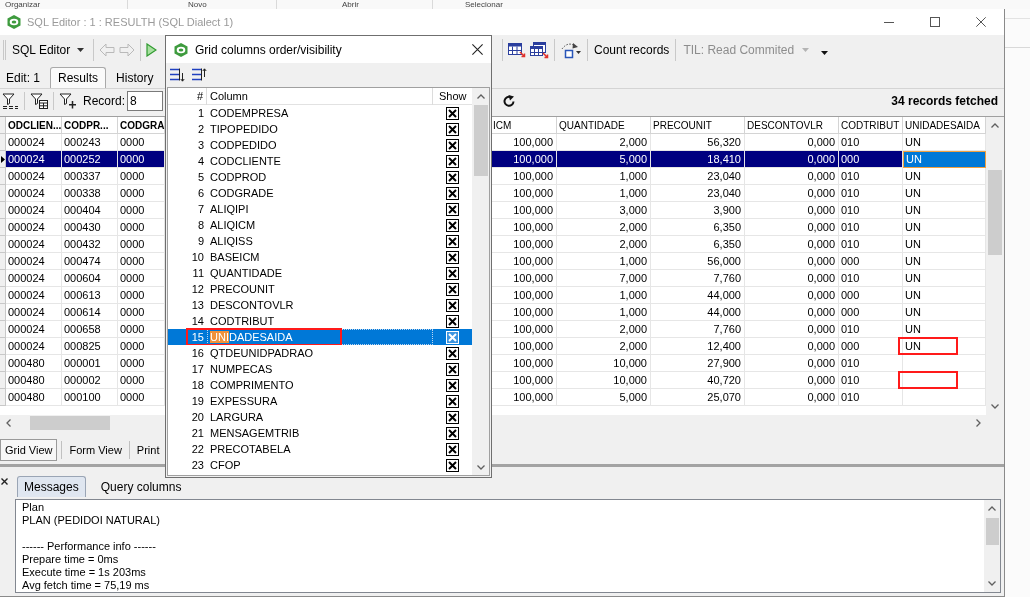 The height and width of the screenshot is (616, 1030). What do you see at coordinates (78, 77) in the screenshot?
I see `tab: Results` at bounding box center [78, 77].